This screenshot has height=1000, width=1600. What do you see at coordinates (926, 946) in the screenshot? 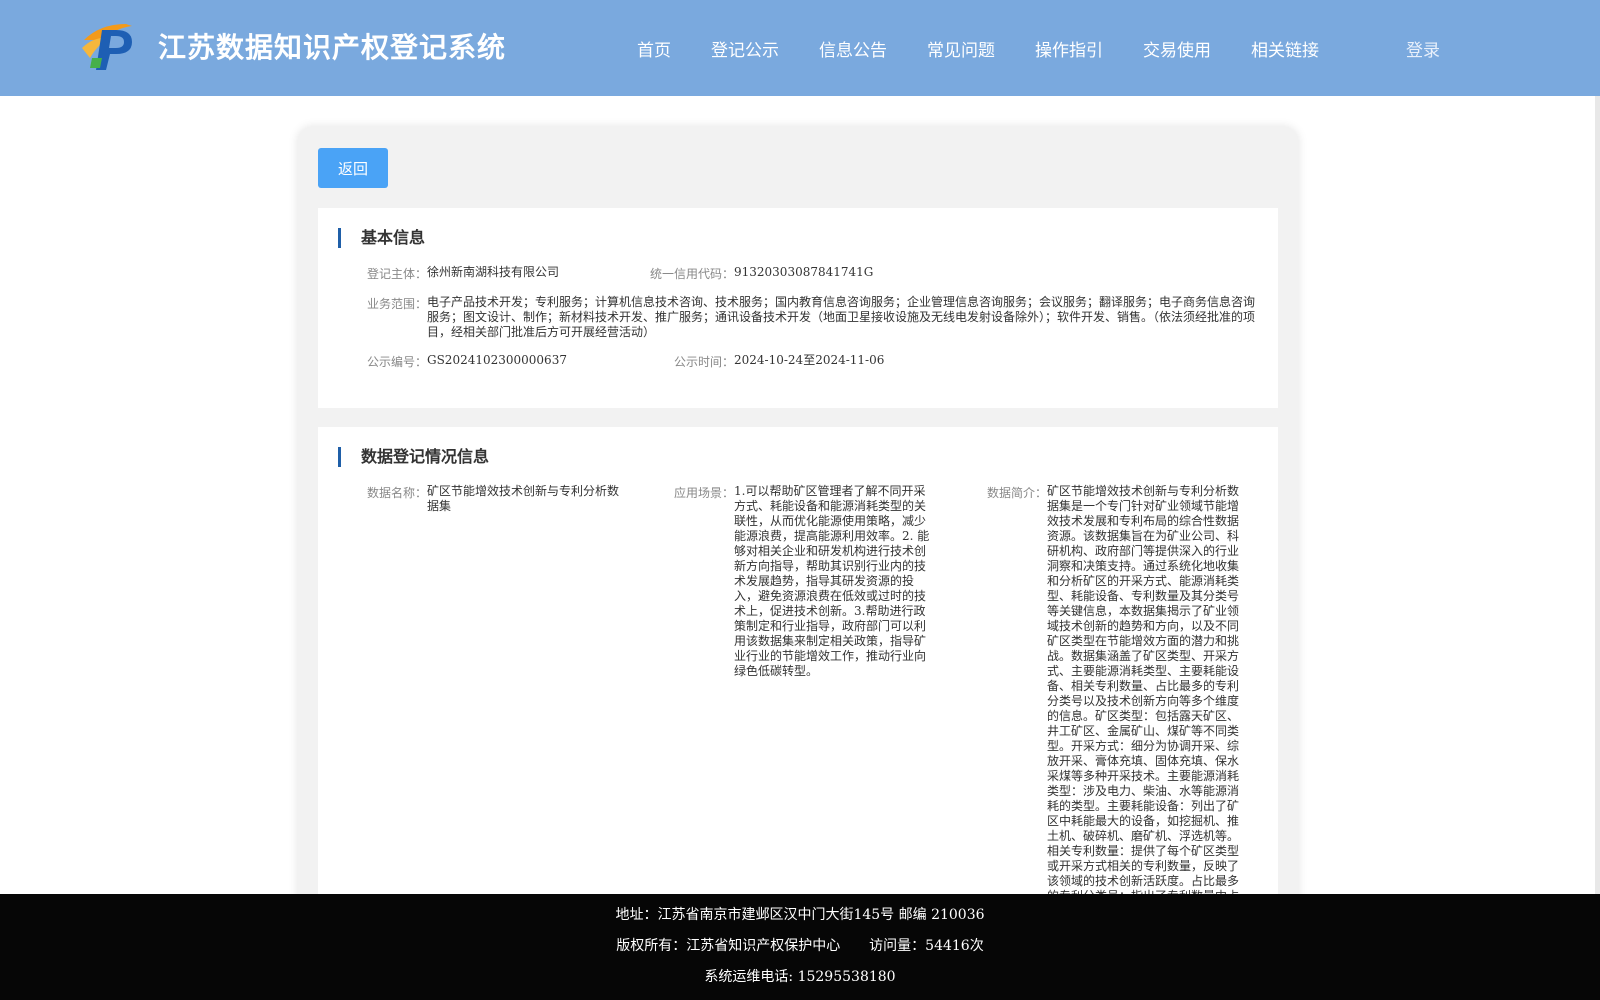
I see `footer-visits: 访问量：54416次` at bounding box center [926, 946].